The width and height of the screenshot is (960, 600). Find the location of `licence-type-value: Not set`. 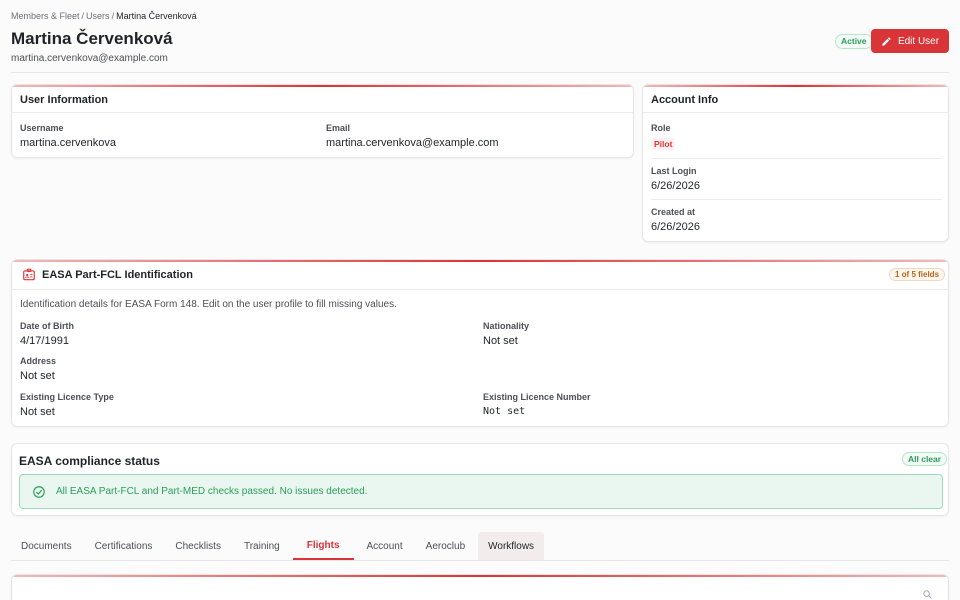

licence-type-value: Not set is located at coordinates (37, 412).